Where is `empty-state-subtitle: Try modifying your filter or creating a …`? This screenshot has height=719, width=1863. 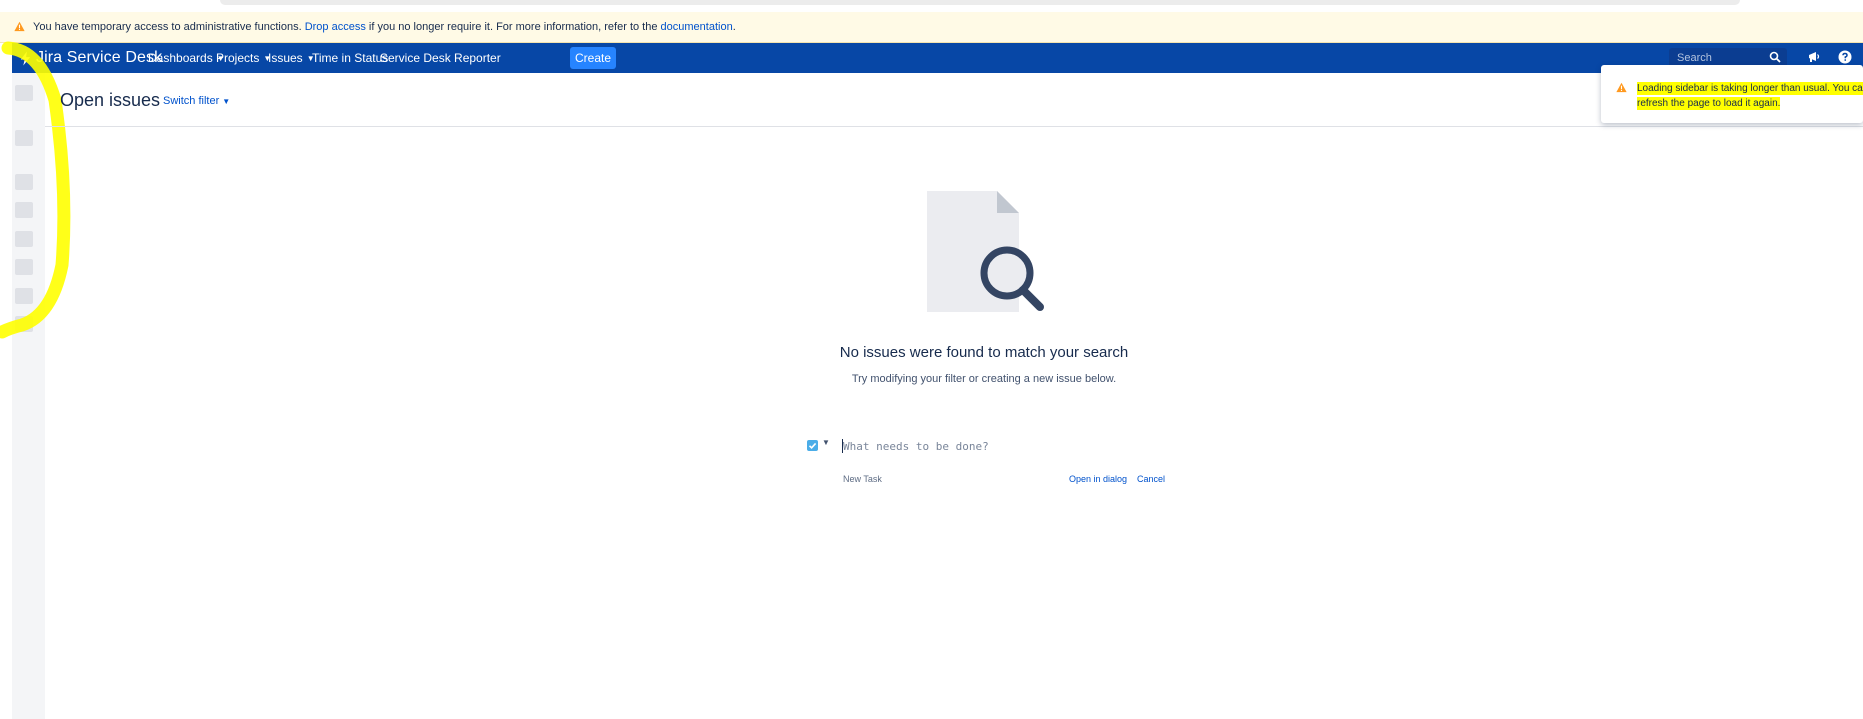
empty-state-subtitle: Try modifying your filter or creating a … is located at coordinates (984, 379).